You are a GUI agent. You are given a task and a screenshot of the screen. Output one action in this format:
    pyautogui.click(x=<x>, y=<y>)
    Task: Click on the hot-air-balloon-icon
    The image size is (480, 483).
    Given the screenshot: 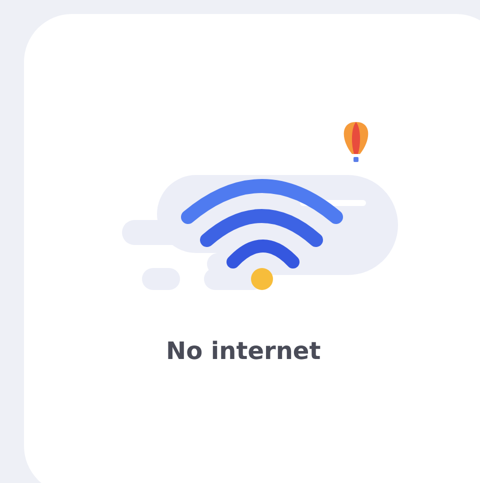 What is the action you would take?
    pyautogui.click(x=356, y=142)
    